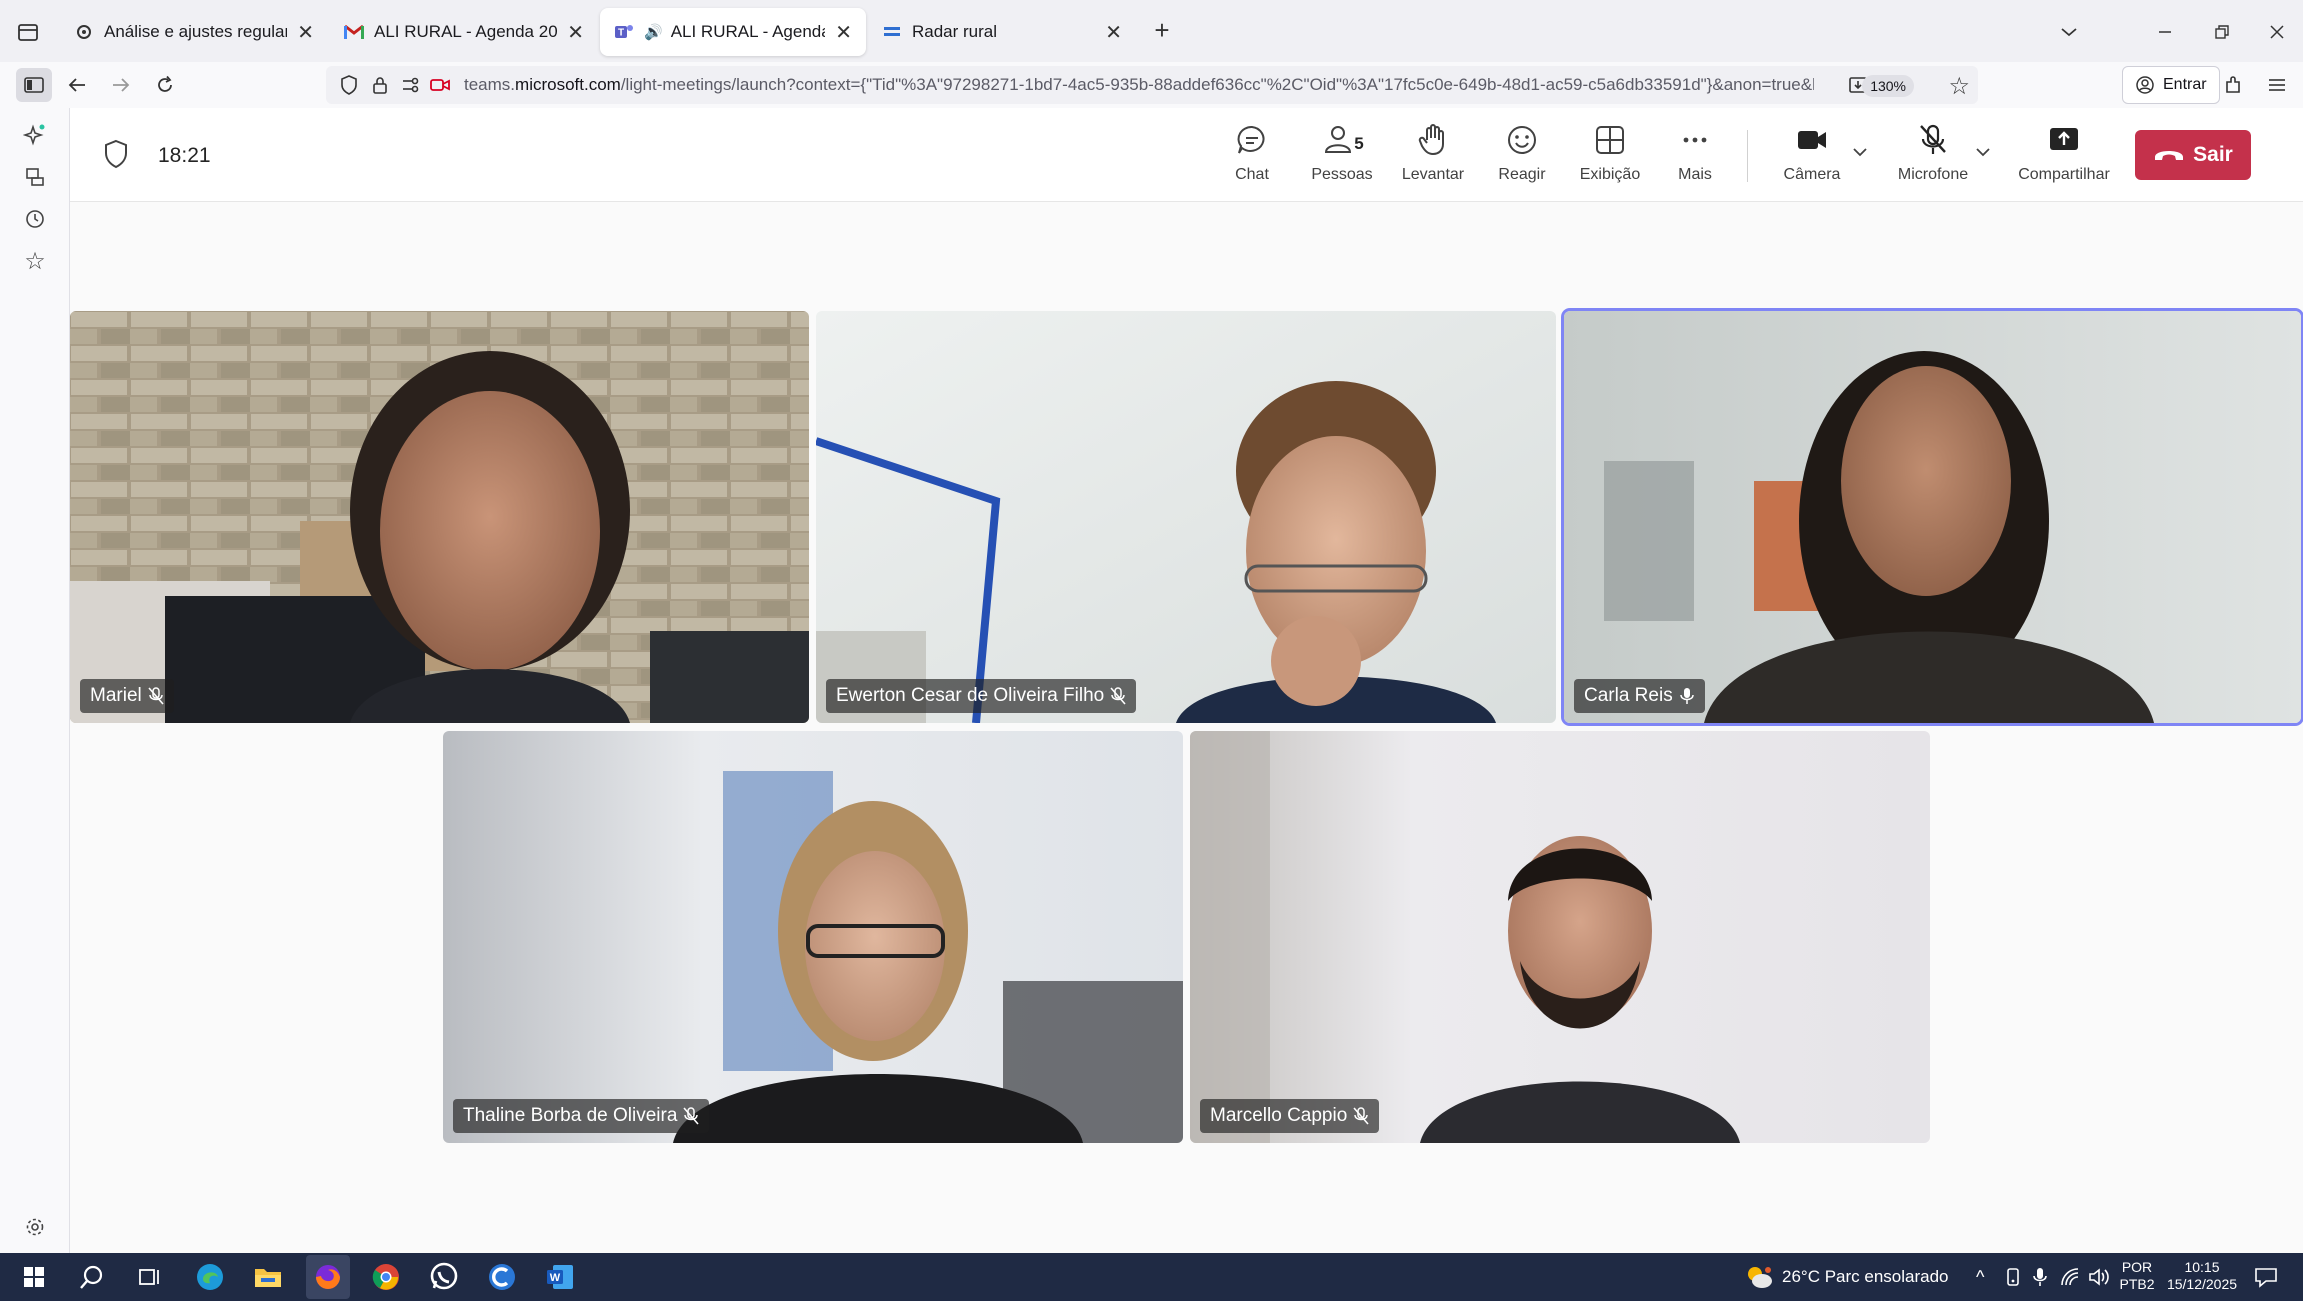 This screenshot has width=2303, height=1301. What do you see at coordinates (184, 155) in the screenshot?
I see `meeting-timer: 18:21` at bounding box center [184, 155].